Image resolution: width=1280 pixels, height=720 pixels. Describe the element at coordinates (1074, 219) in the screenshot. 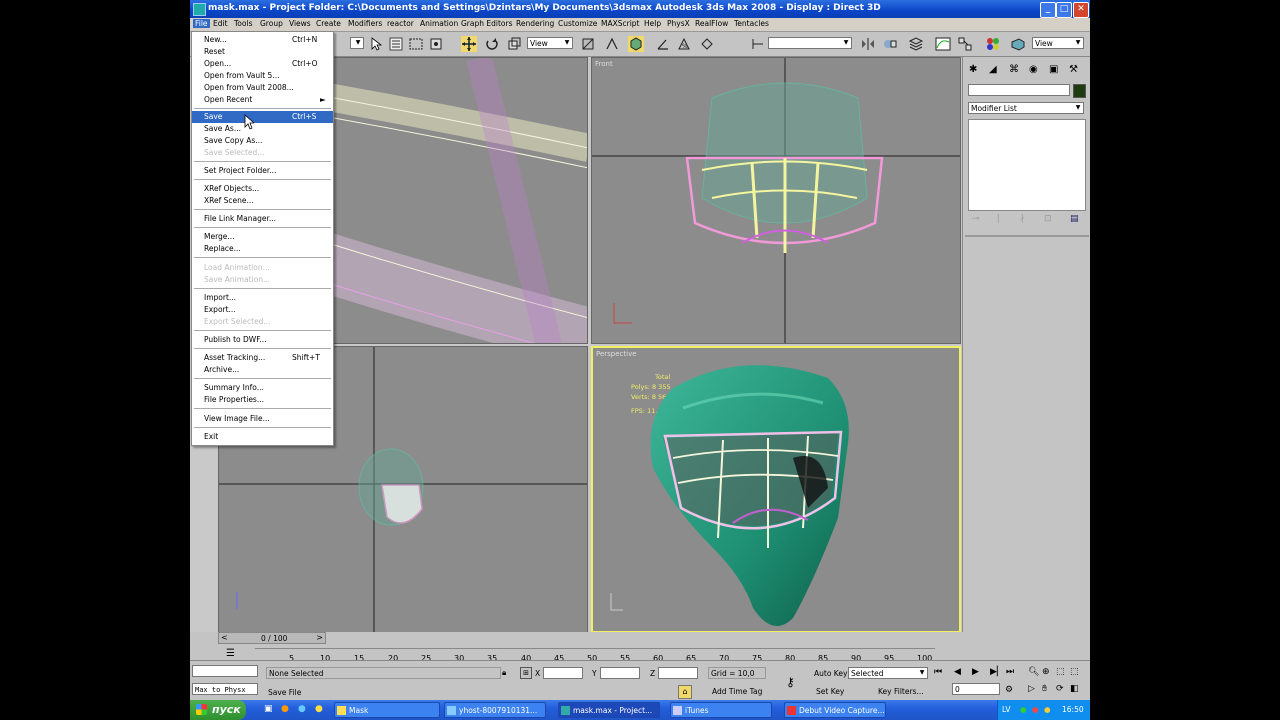

I see `configure-modifier-sets-icon: ▤` at that location.